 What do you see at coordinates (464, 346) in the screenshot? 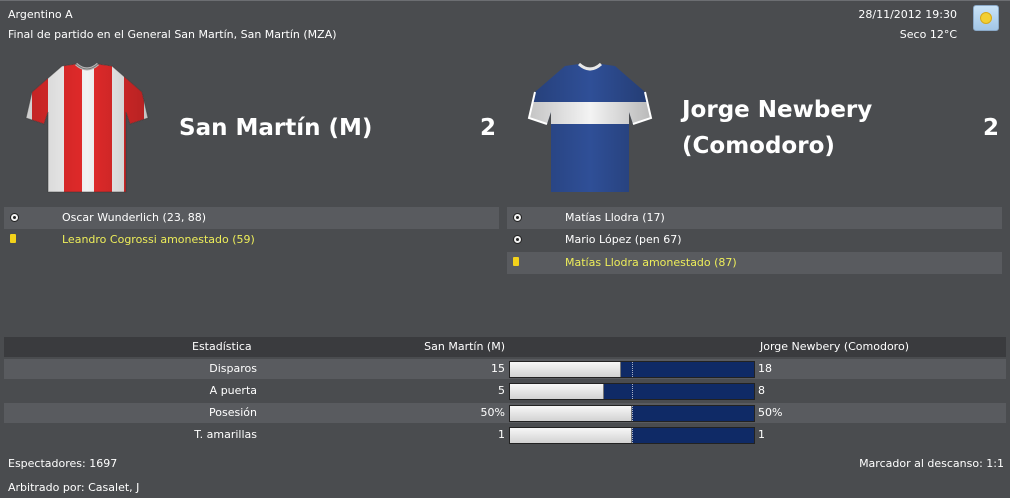
I see `stats-header-home: San Martín (M)` at bounding box center [464, 346].